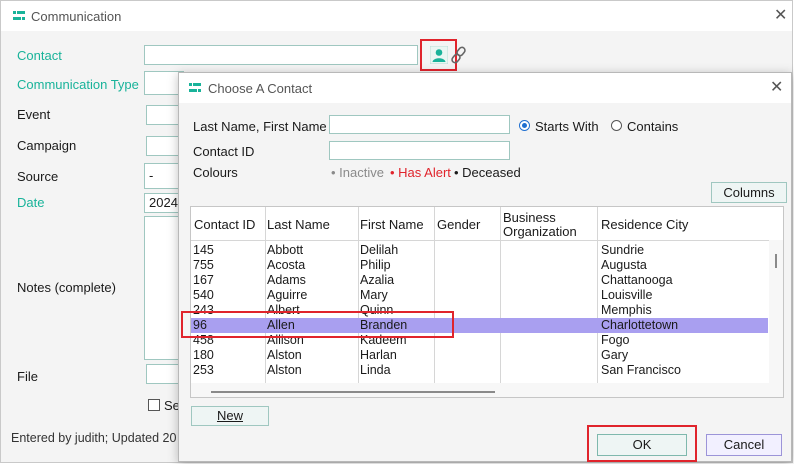 The width and height of the screenshot is (794, 464). I want to click on table-row: 145 Abbott Delilah Sundrie, so click(480, 250).